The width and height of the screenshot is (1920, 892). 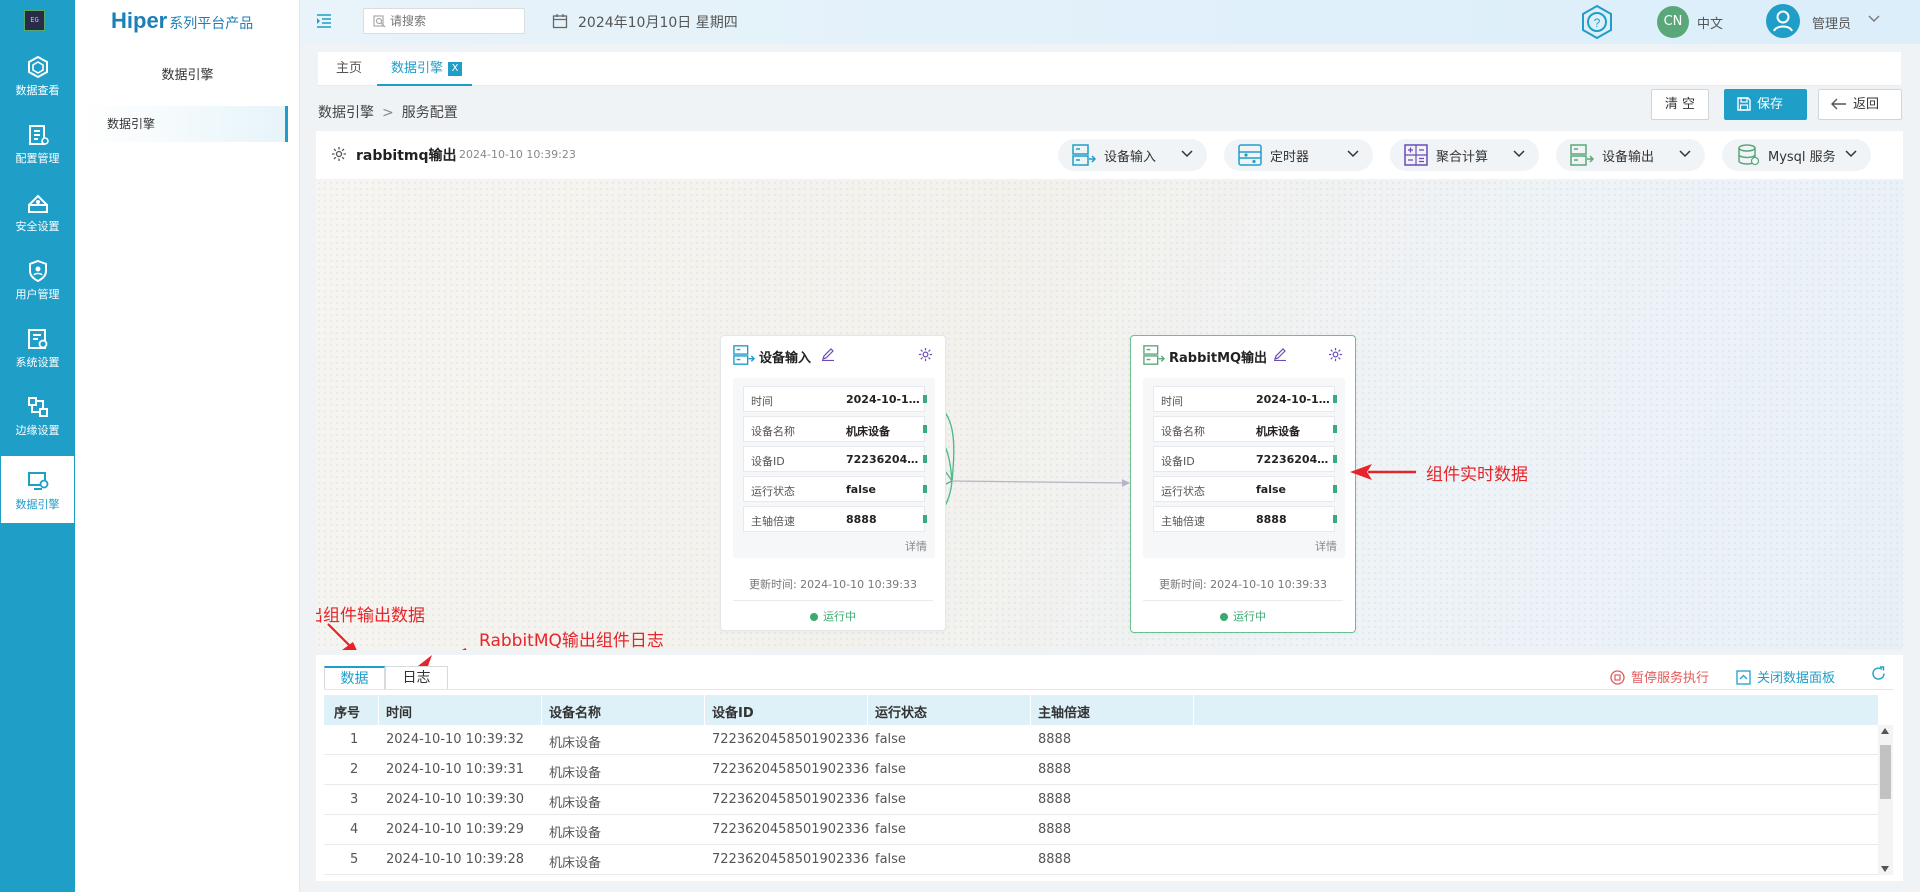 What do you see at coordinates (1582, 155) in the screenshot?
I see `device-output-icon` at bounding box center [1582, 155].